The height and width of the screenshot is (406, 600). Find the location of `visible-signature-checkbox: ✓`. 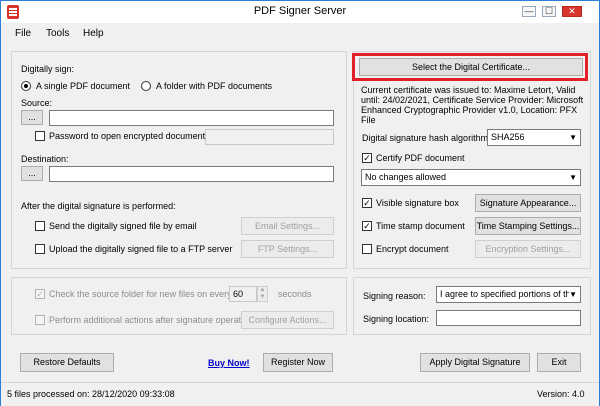

visible-signature-checkbox: ✓ is located at coordinates (367, 203).